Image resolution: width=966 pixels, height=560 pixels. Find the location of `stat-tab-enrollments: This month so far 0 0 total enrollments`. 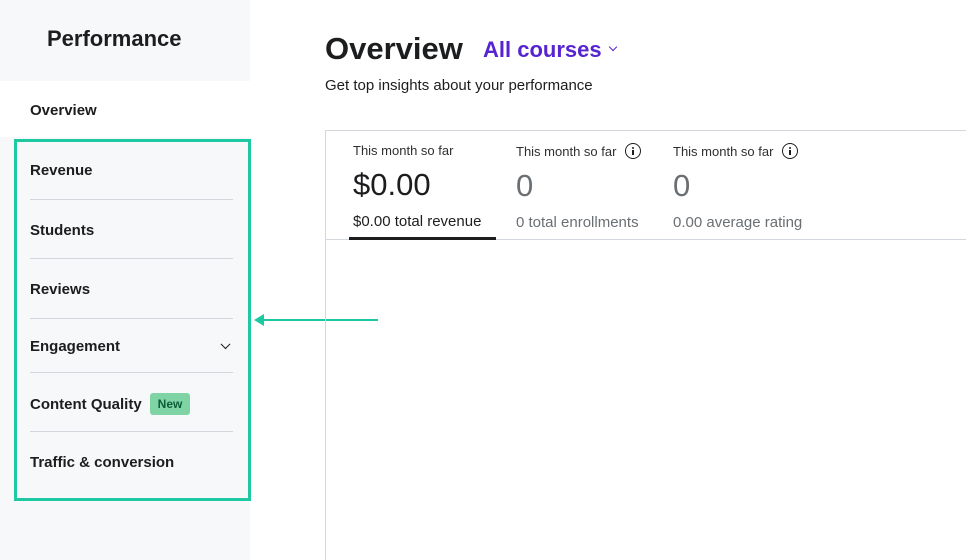

stat-tab-enrollments: This month so far 0 0 total enrollments is located at coordinates (579, 187).